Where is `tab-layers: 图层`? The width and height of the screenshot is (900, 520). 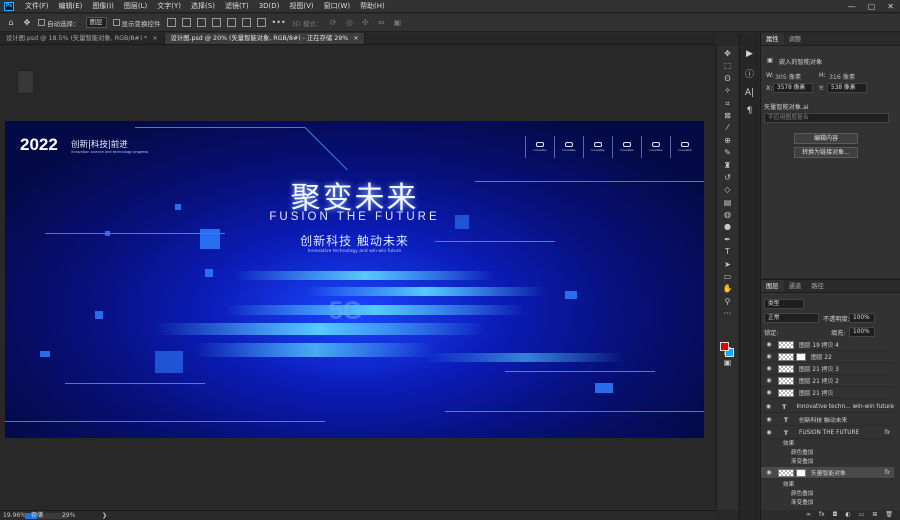
tab-layers: 图层 is located at coordinates (772, 286).